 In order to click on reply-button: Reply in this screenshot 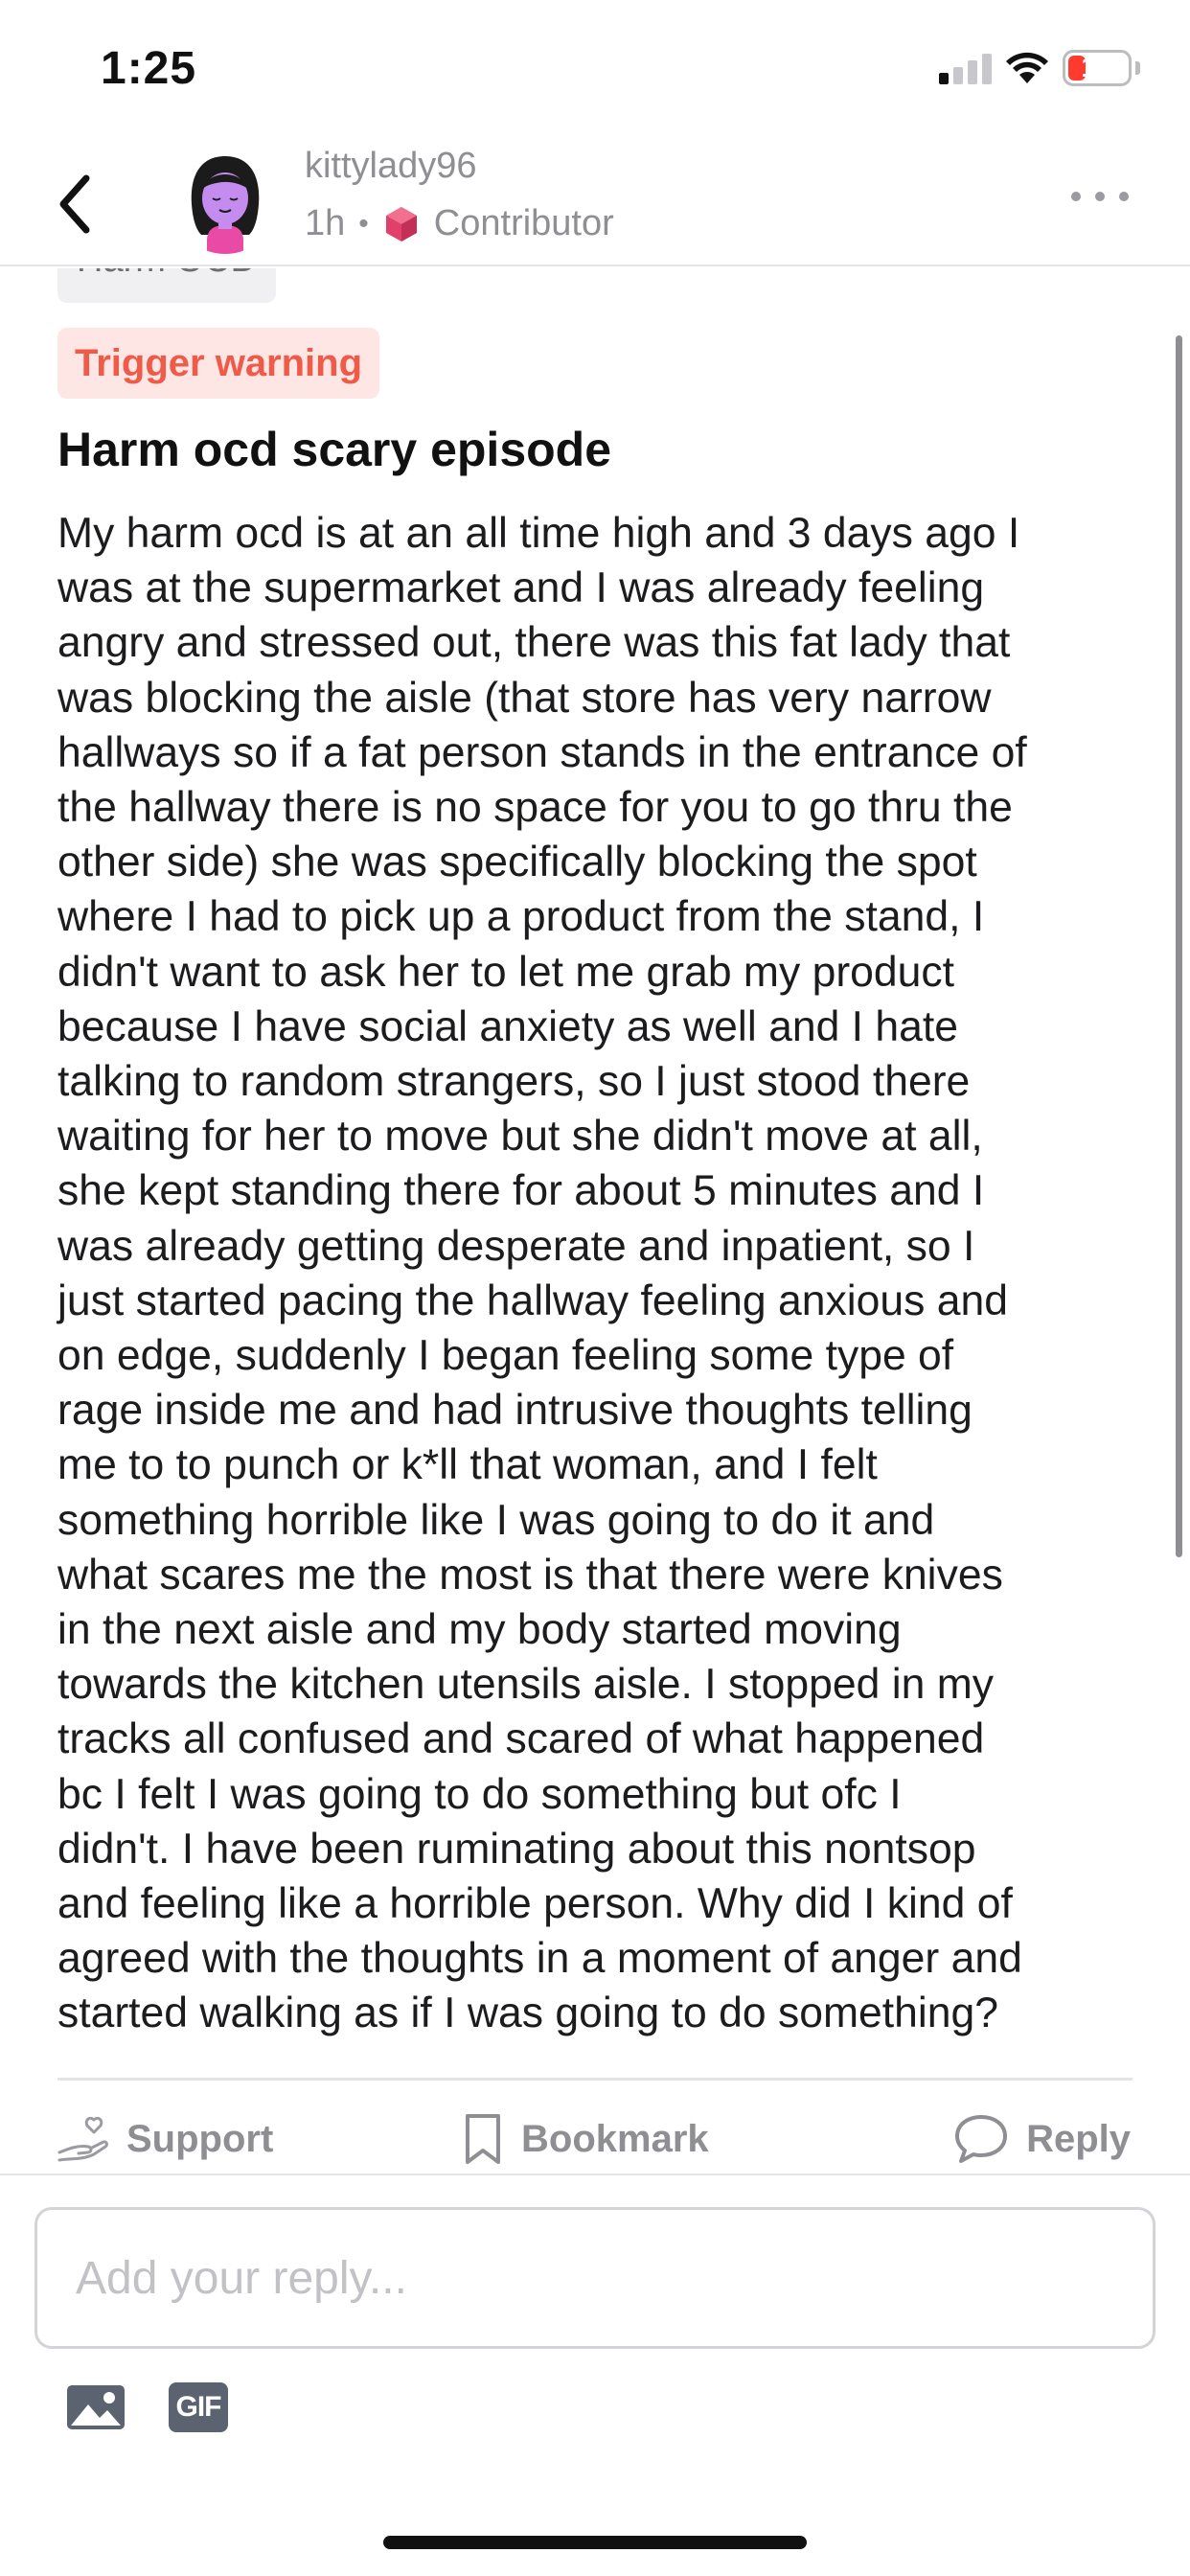, I will do `click(1042, 2139)`.